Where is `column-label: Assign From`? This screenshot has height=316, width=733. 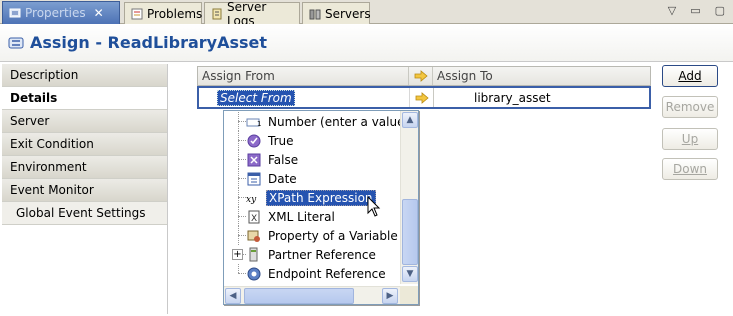
column-label: Assign From is located at coordinates (238, 76).